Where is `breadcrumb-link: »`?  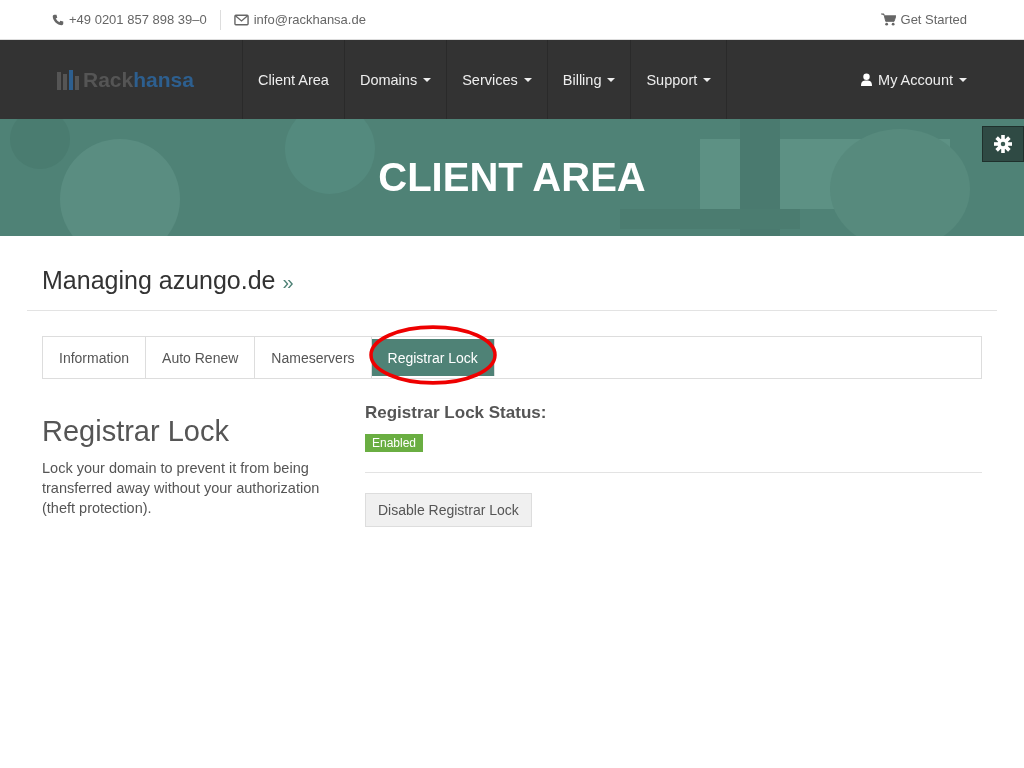
breadcrumb-link: » is located at coordinates (288, 282).